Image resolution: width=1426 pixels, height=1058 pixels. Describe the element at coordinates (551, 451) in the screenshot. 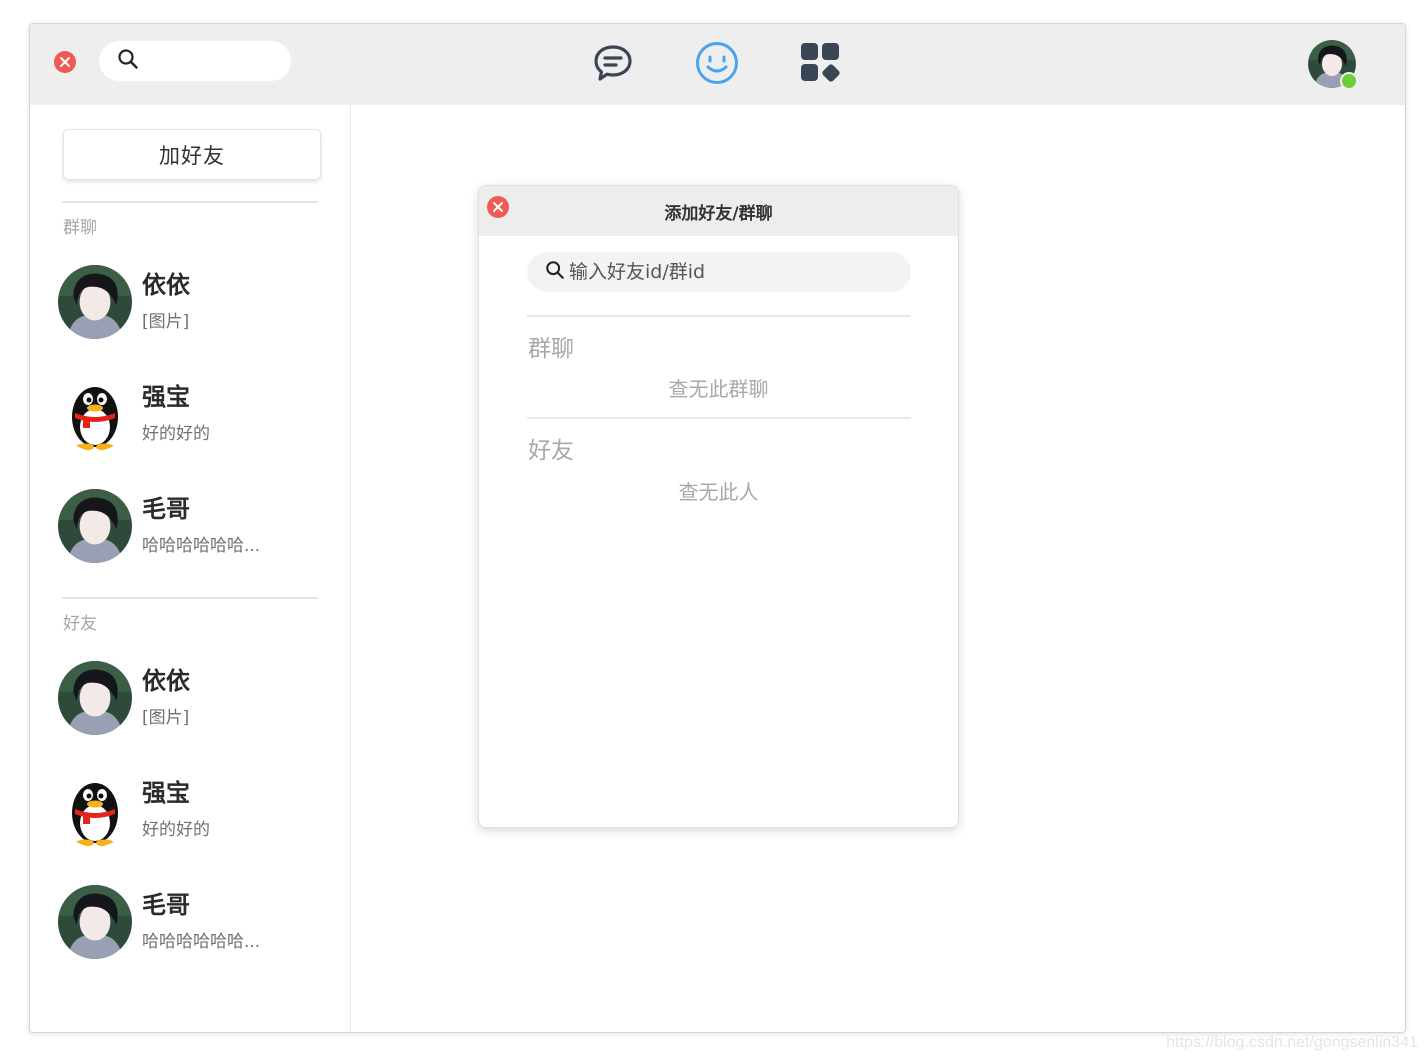

I see `dialog-friends-label: 好友` at that location.